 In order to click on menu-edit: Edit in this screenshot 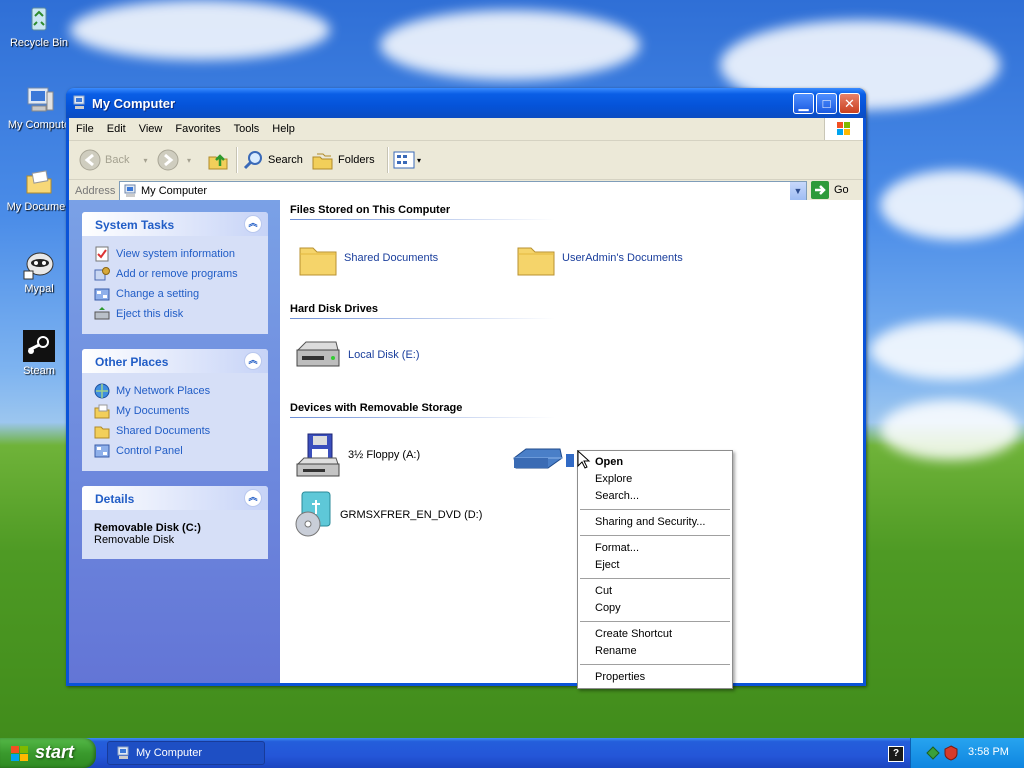, I will do `click(116, 126)`.